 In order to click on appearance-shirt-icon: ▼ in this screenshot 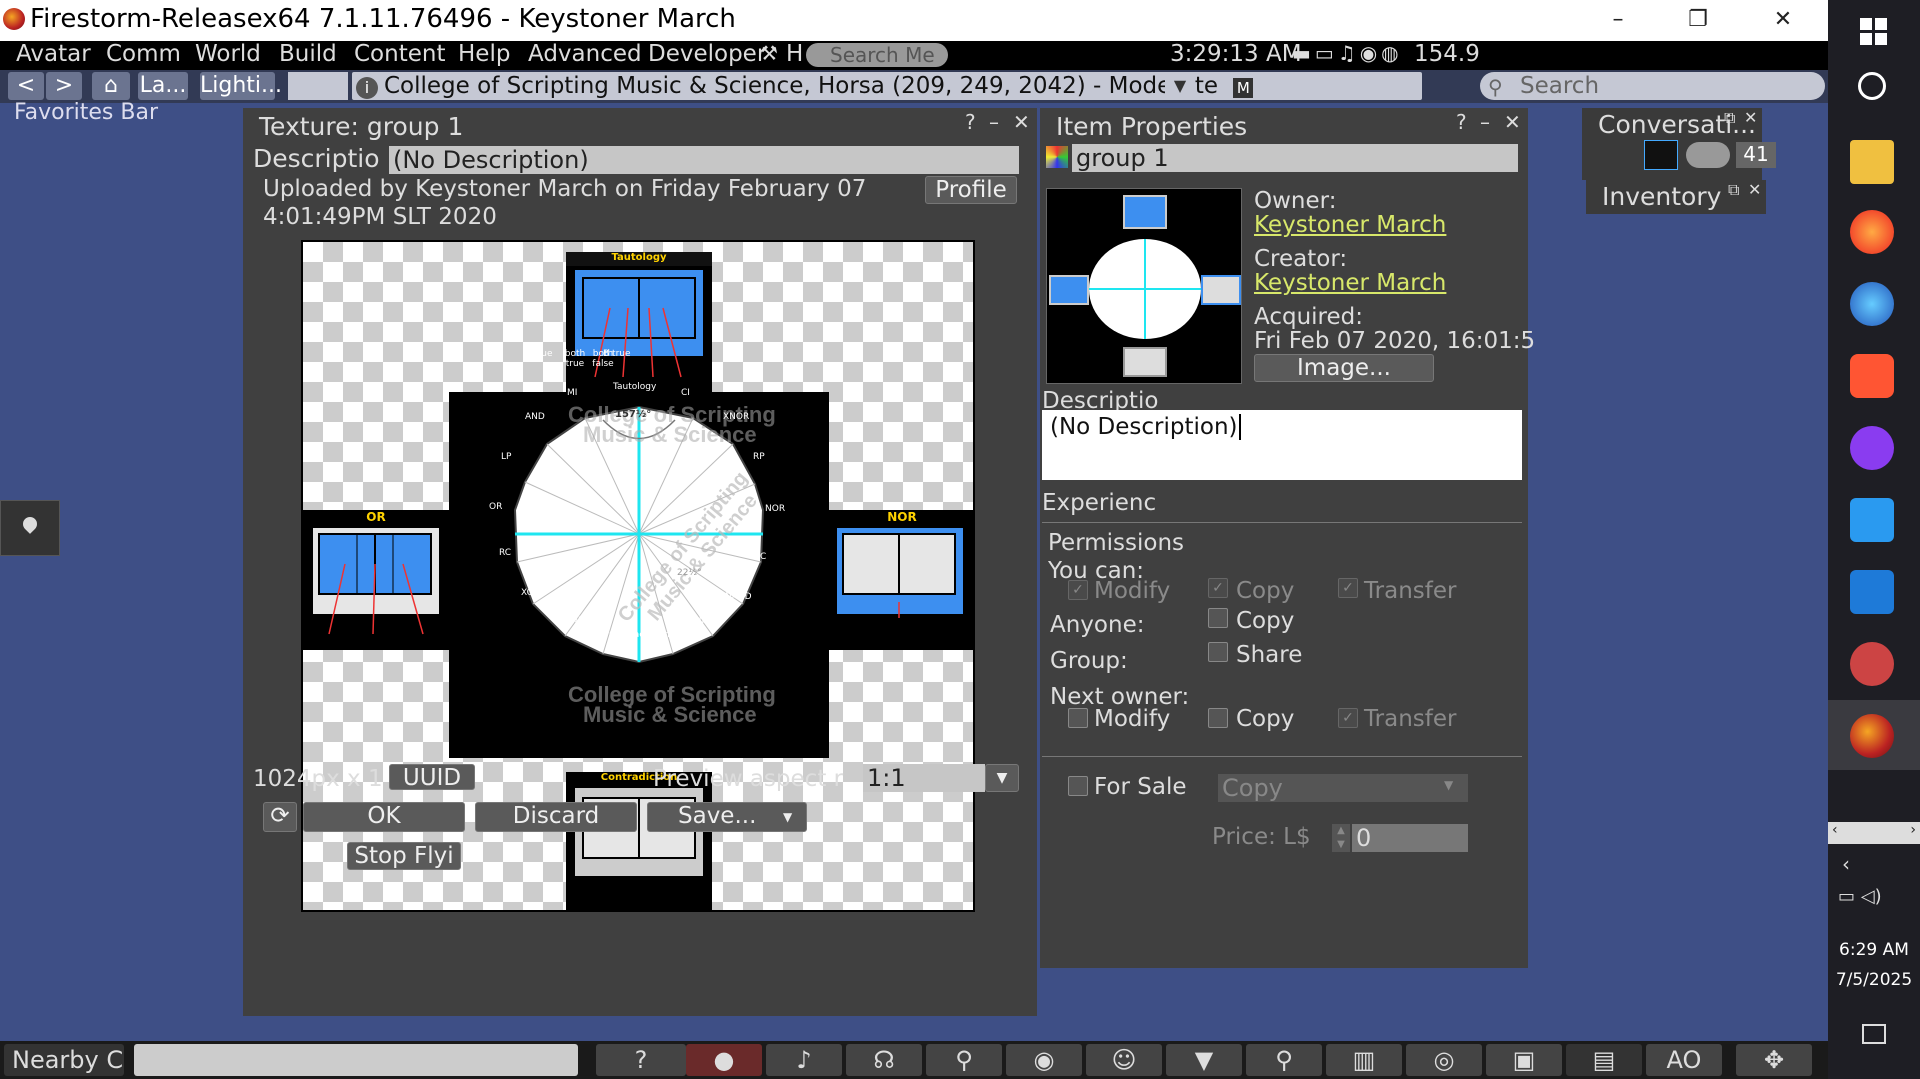, I will do `click(1204, 1060)`.